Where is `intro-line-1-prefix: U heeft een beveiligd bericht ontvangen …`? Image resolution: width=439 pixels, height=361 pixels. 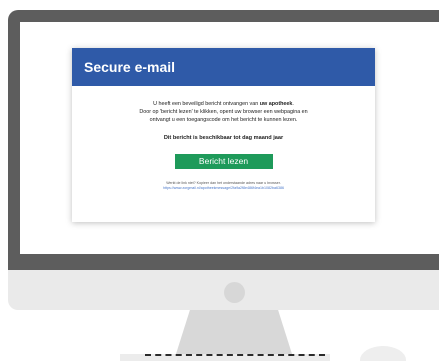
intro-line-1-prefix: U heeft een beveiligd bericht ontvangen … is located at coordinates (206, 104).